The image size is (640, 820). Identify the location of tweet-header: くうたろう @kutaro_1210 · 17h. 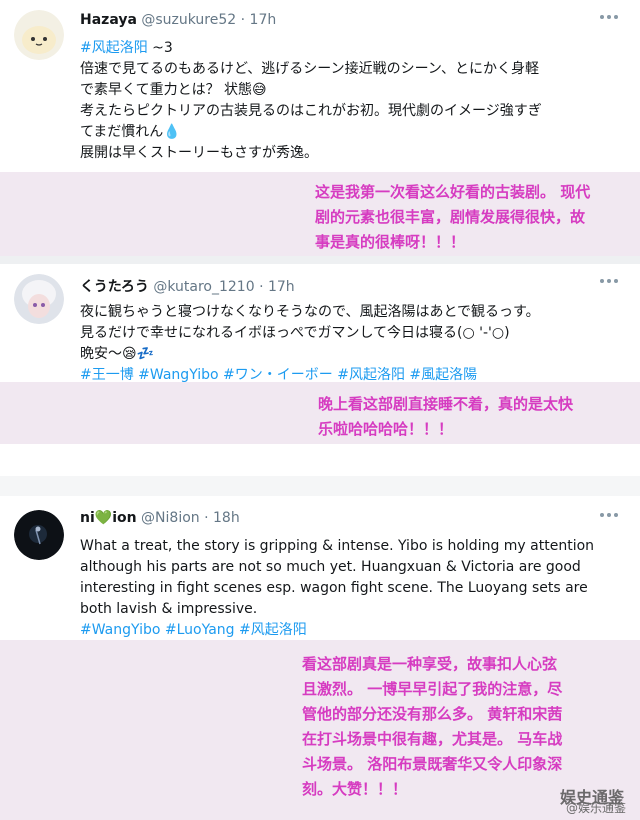
(187, 287).